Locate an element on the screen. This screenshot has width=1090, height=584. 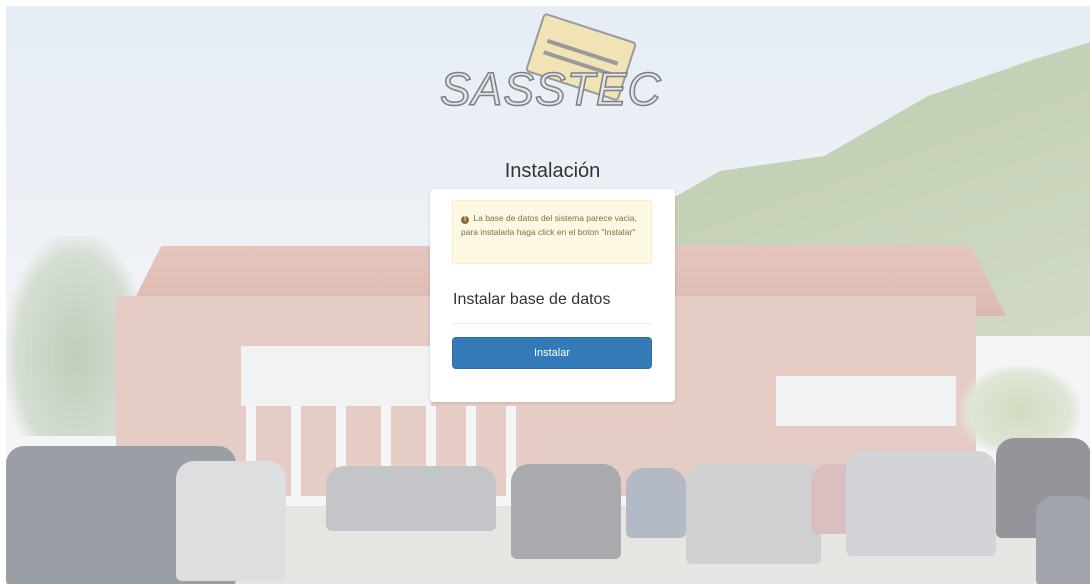
page-title: Instalación is located at coordinates (552, 171).